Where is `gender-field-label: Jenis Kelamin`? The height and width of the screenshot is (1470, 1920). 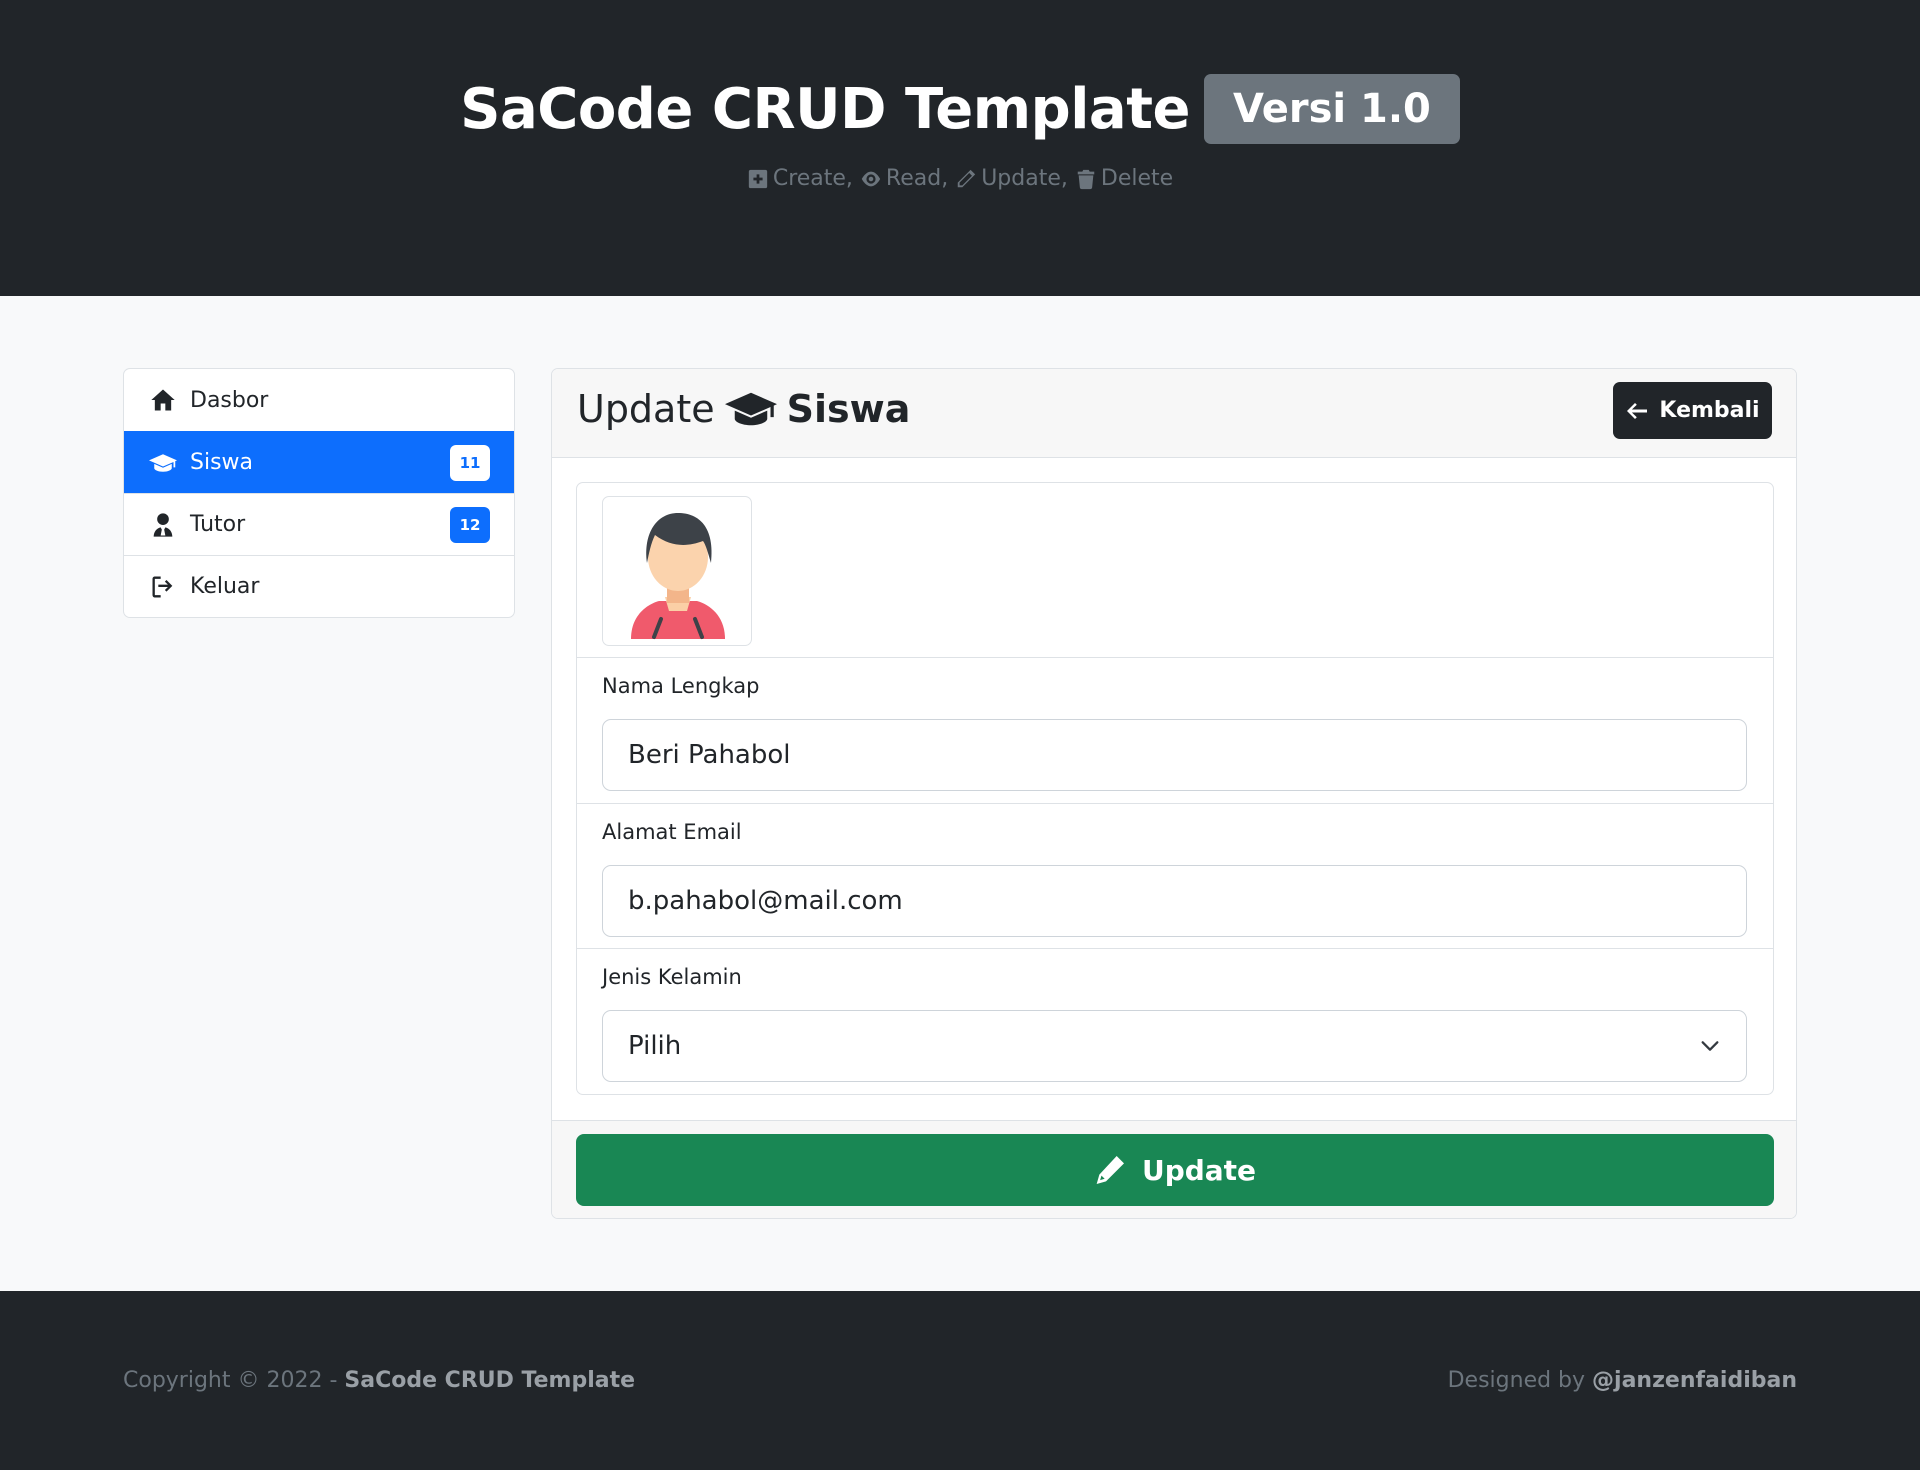
gender-field-label: Jenis Kelamin is located at coordinates (672, 977).